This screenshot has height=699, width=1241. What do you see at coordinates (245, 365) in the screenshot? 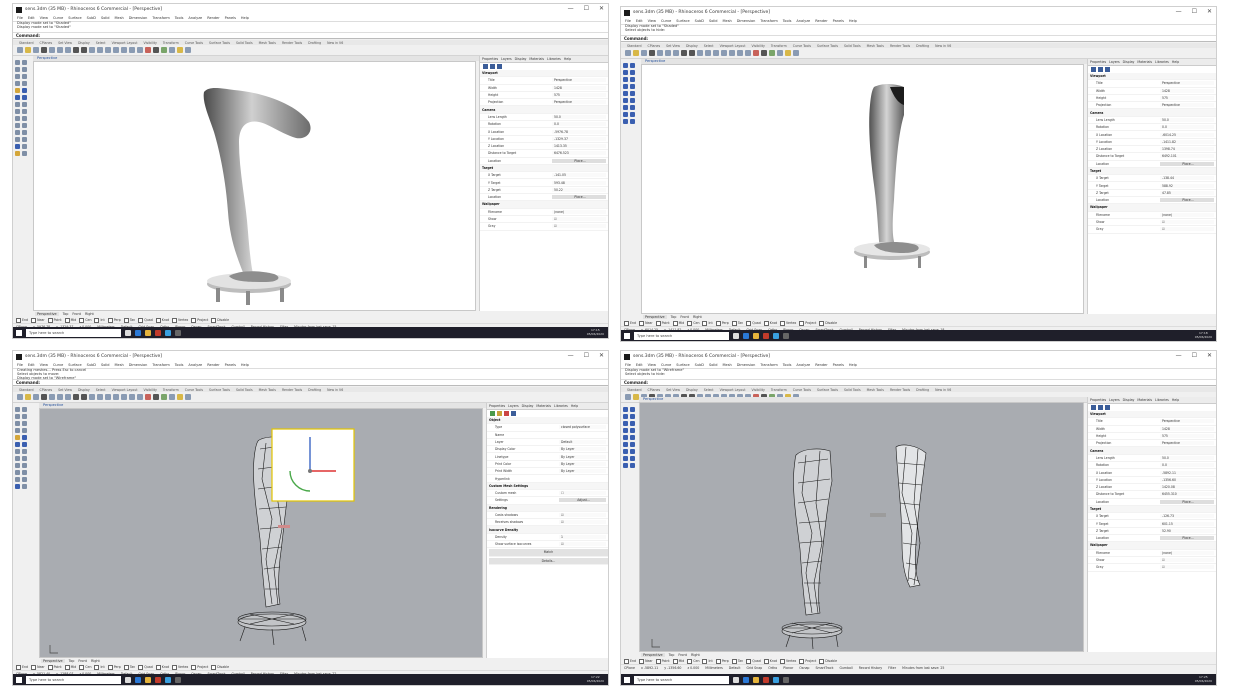
I see `menu-help: Help` at bounding box center [245, 365].